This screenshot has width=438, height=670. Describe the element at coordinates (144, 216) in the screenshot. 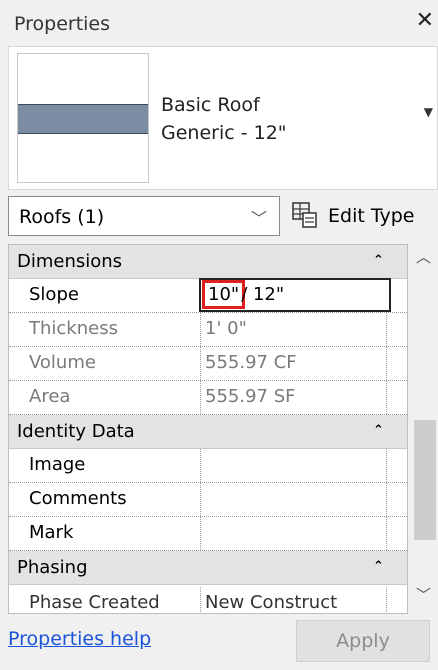

I see `instance-filter-dropdown: Roofs (1) ﹀` at that location.